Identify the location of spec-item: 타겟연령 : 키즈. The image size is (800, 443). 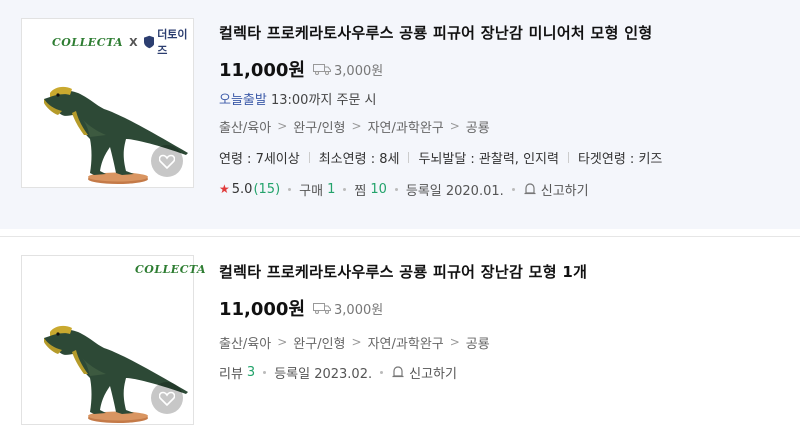
(620, 159).